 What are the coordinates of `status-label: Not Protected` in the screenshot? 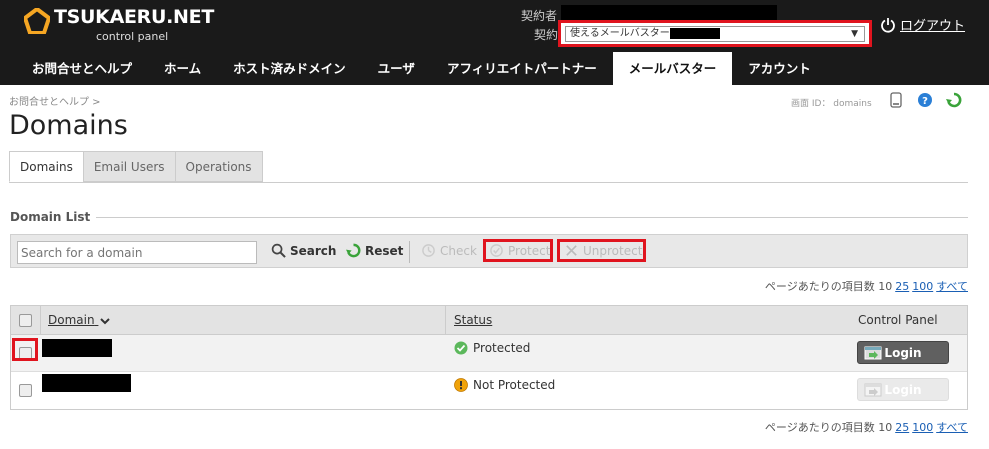 It's located at (514, 385).